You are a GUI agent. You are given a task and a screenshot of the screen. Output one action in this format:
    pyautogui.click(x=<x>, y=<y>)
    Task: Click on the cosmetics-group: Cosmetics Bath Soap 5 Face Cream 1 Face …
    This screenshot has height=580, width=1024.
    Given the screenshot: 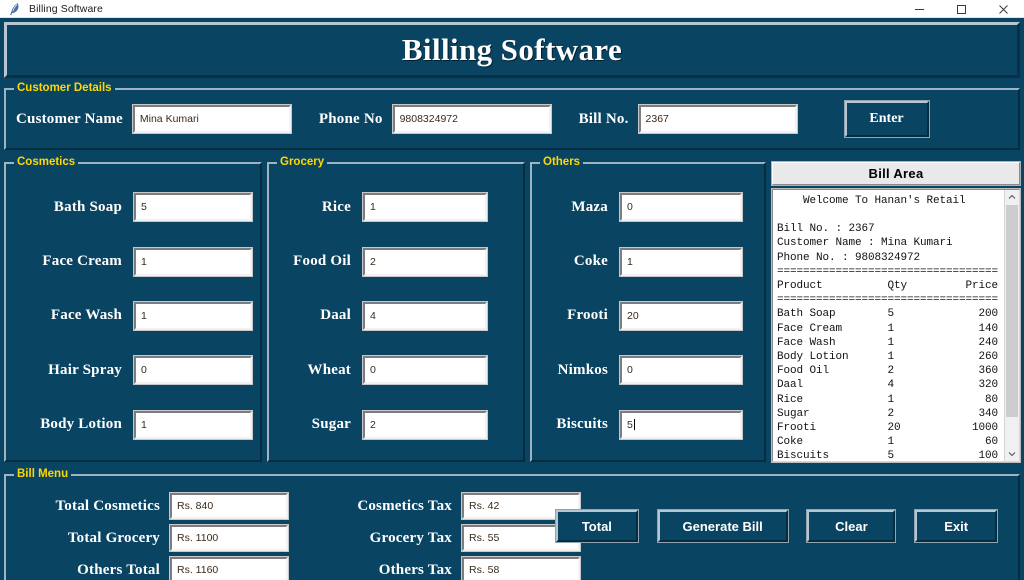 What is the action you would take?
    pyautogui.click(x=133, y=309)
    